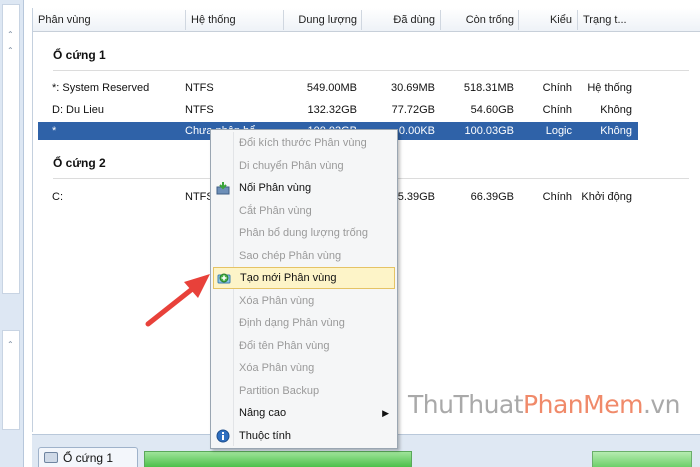 This screenshot has width=700, height=467. Describe the element at coordinates (492, 110) in the screenshot. I see `cell-free: 54.60GB` at that location.